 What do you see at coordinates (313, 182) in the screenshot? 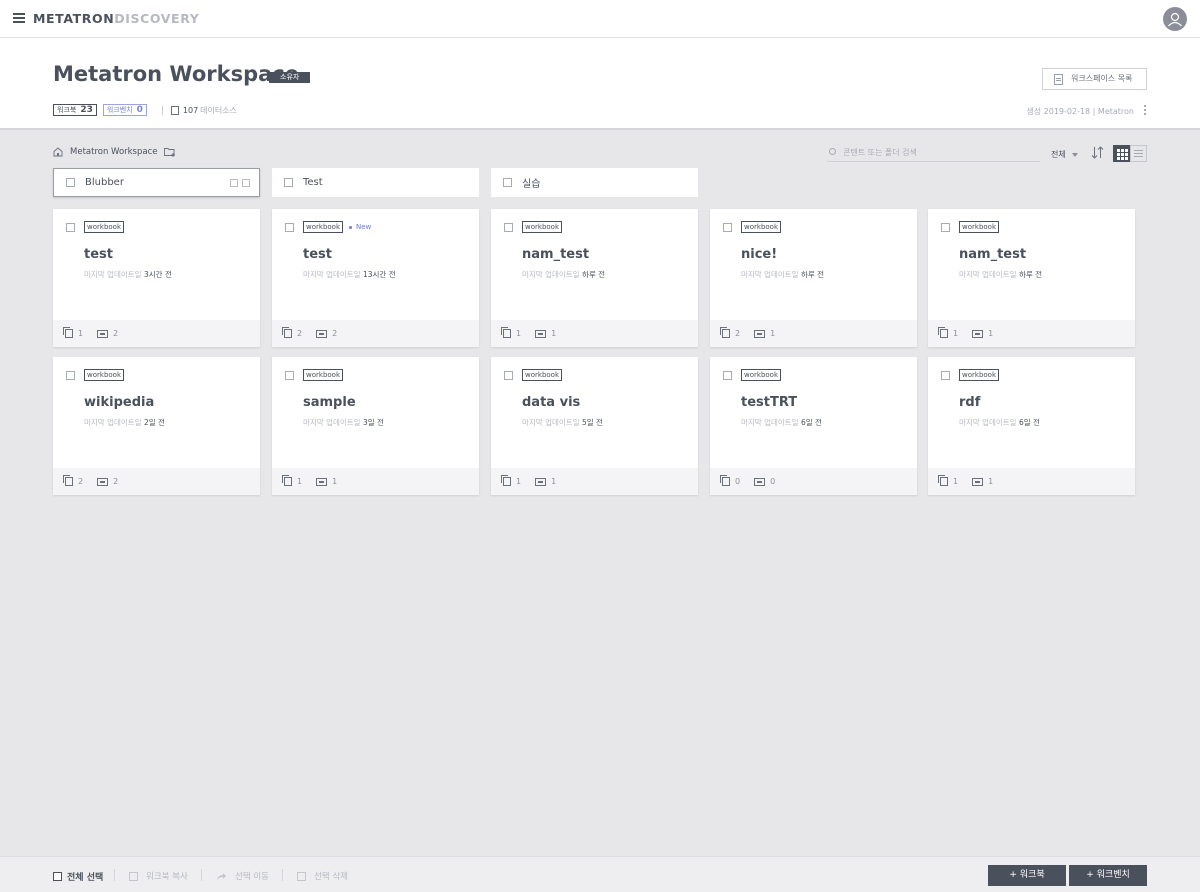
I see `folder-name: Test` at bounding box center [313, 182].